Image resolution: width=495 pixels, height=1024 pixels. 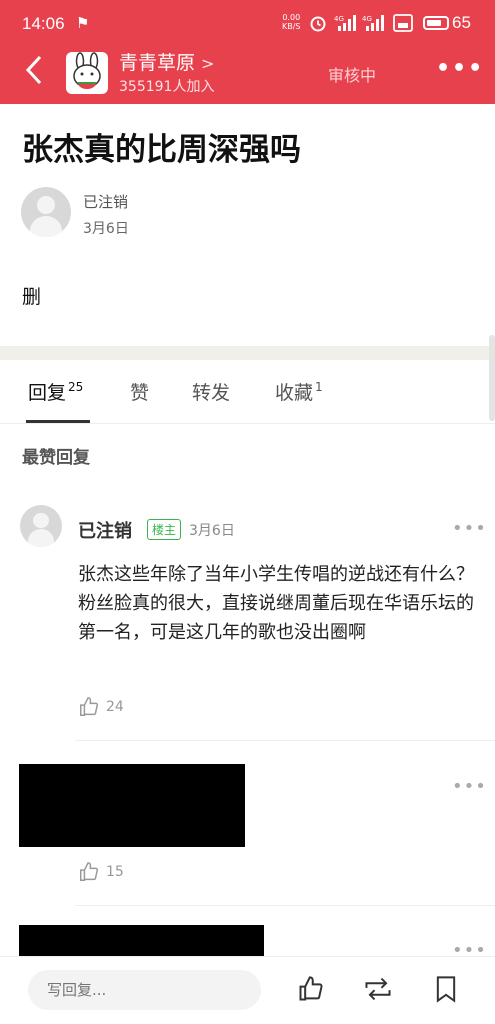 What do you see at coordinates (318, 25) in the screenshot?
I see `alarm-icon` at bounding box center [318, 25].